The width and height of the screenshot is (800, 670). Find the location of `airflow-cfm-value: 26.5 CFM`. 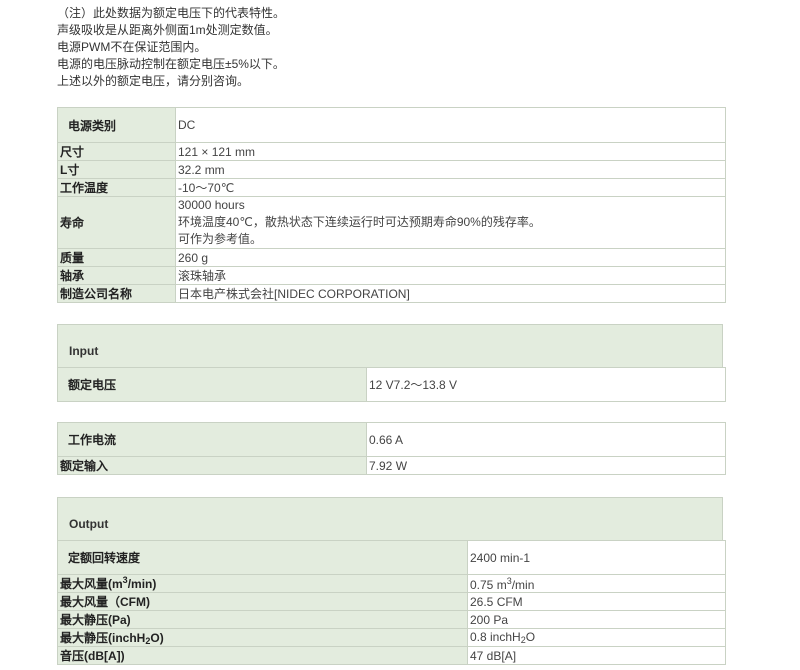

airflow-cfm-value: 26.5 CFM is located at coordinates (596, 601).